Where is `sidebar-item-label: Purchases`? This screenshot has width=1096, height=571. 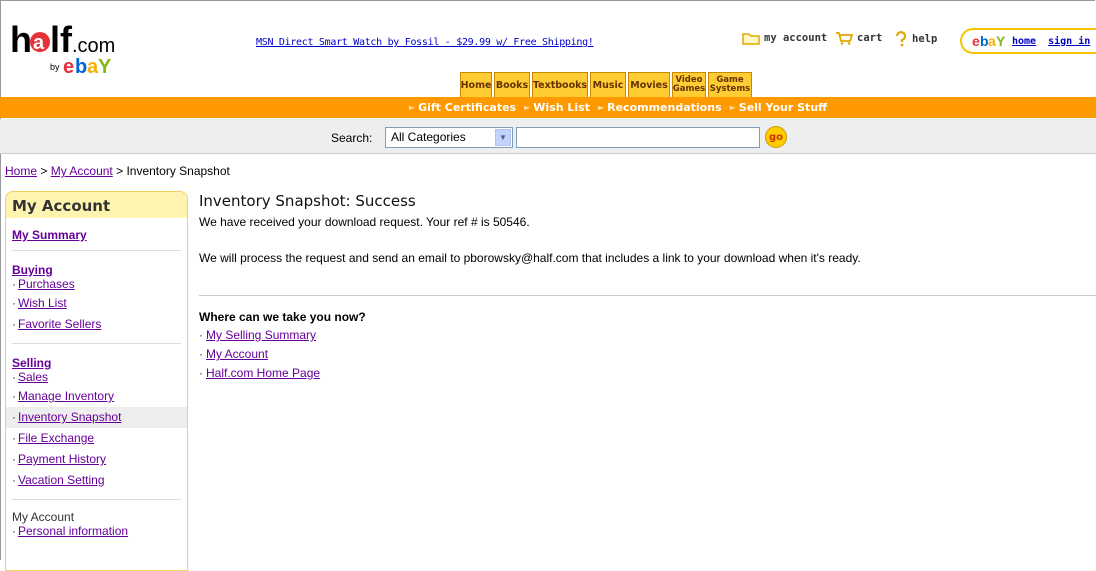 sidebar-item-label: Purchases is located at coordinates (46, 284).